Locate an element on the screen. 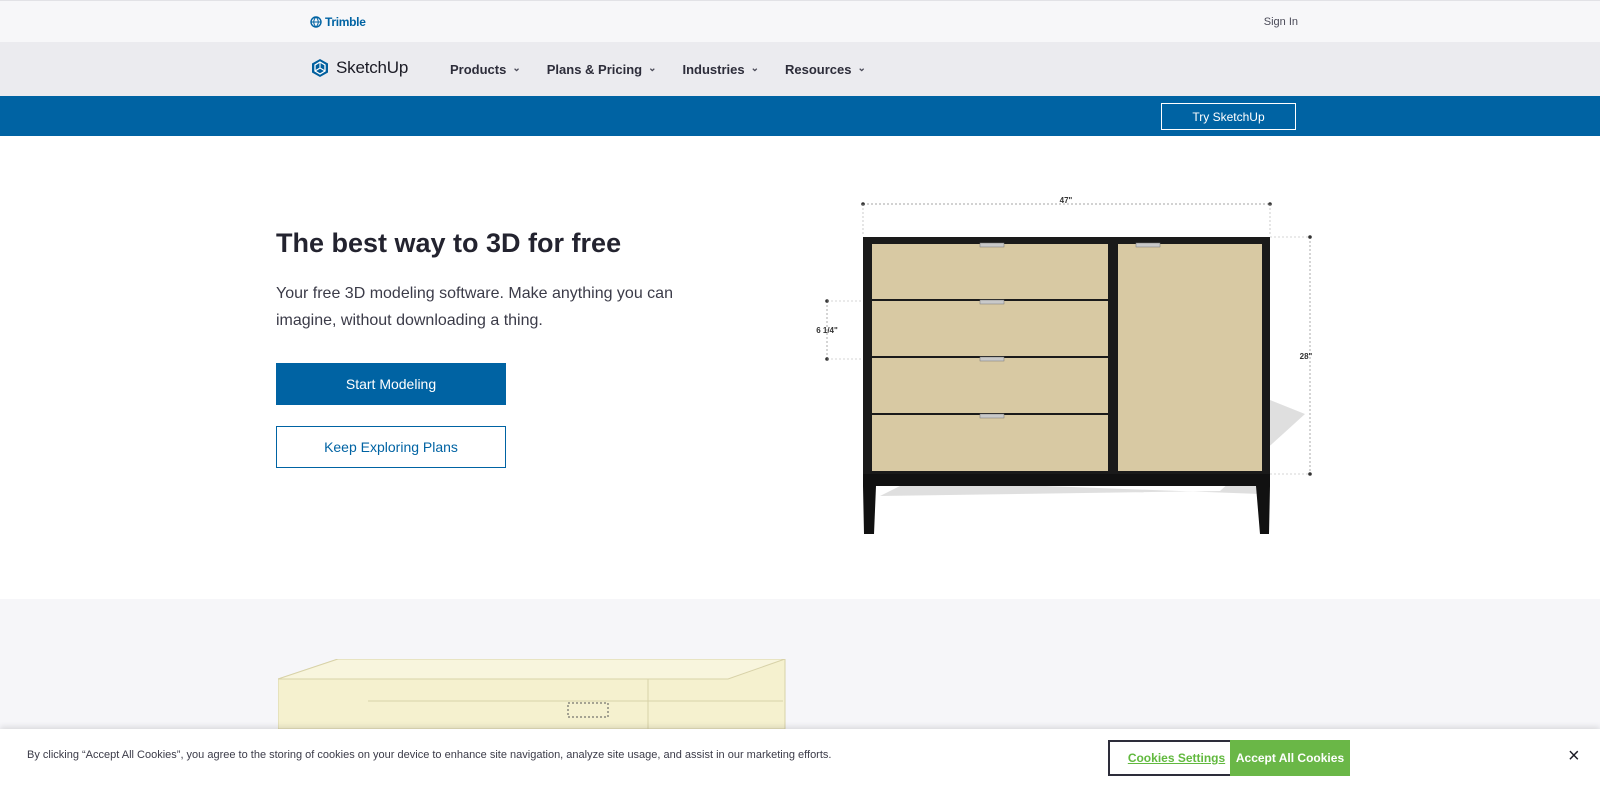 The image size is (1600, 791). width-dimension-label: 47" is located at coordinates (1066, 200).